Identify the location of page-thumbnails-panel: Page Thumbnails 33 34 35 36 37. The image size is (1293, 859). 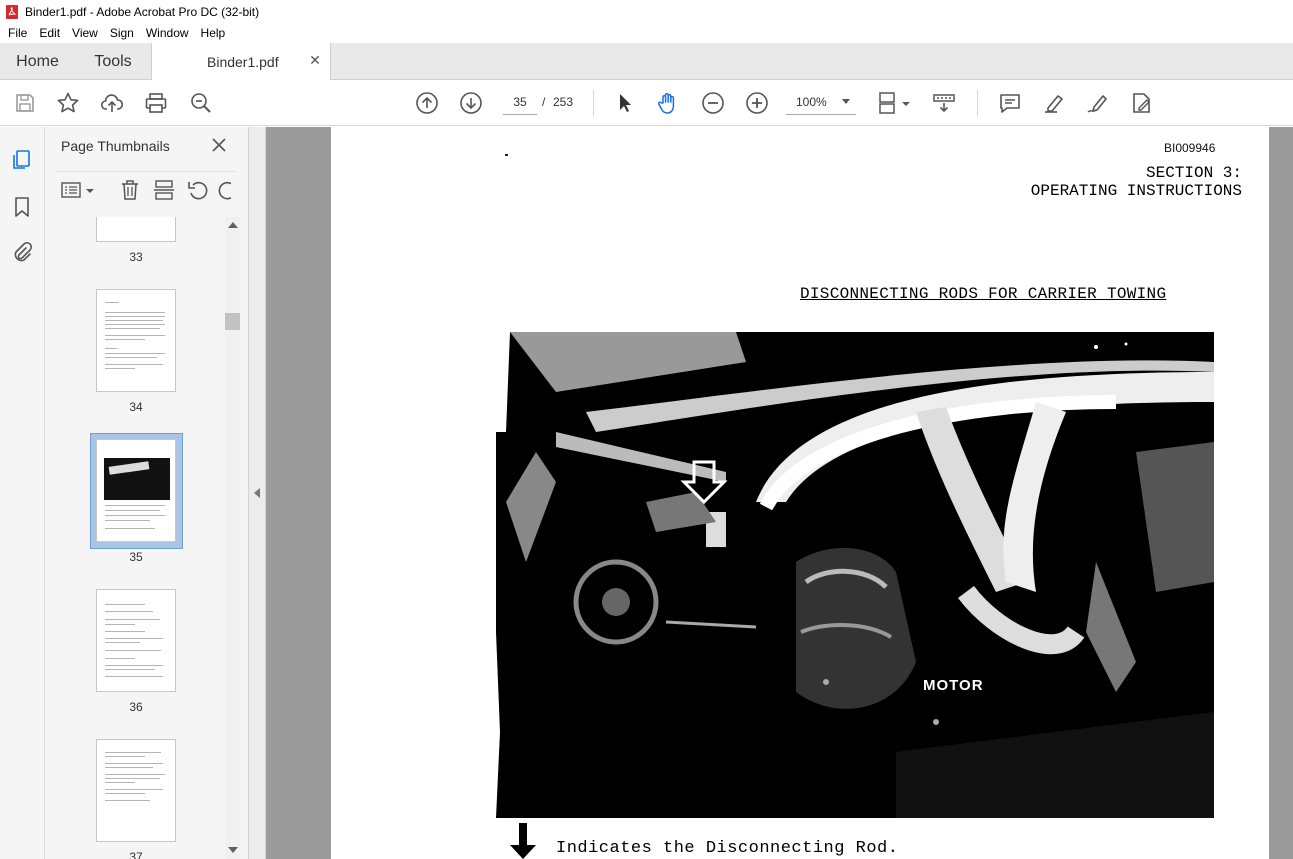
(147, 493).